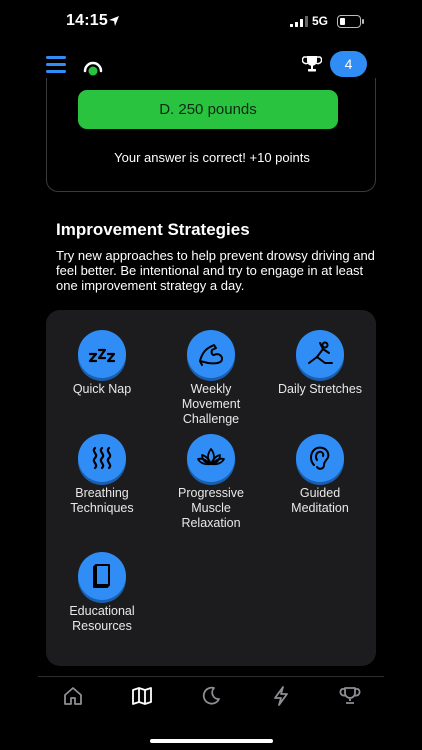  I want to click on strategy-label: Weekly Movement Challenge, so click(211, 404).